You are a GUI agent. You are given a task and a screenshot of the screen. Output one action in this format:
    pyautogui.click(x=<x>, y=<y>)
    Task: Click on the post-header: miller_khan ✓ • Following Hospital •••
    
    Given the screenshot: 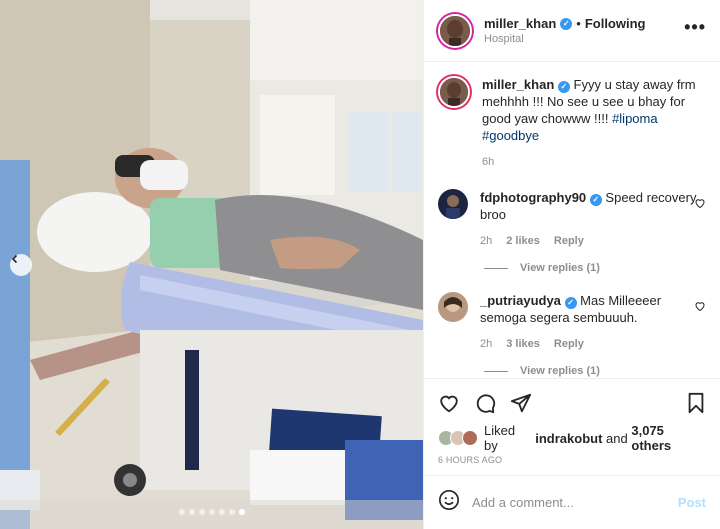 What is the action you would take?
    pyautogui.click(x=572, y=31)
    